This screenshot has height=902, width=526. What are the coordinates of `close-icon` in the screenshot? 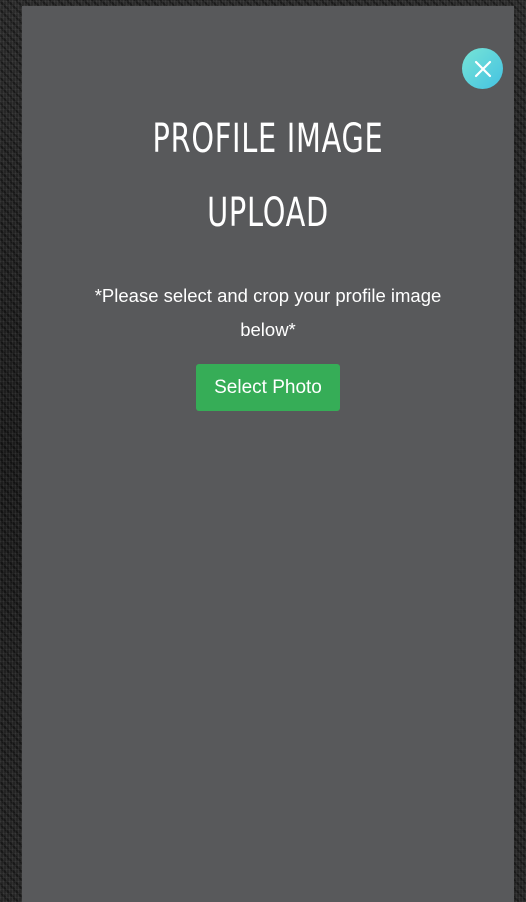 It's located at (482, 68).